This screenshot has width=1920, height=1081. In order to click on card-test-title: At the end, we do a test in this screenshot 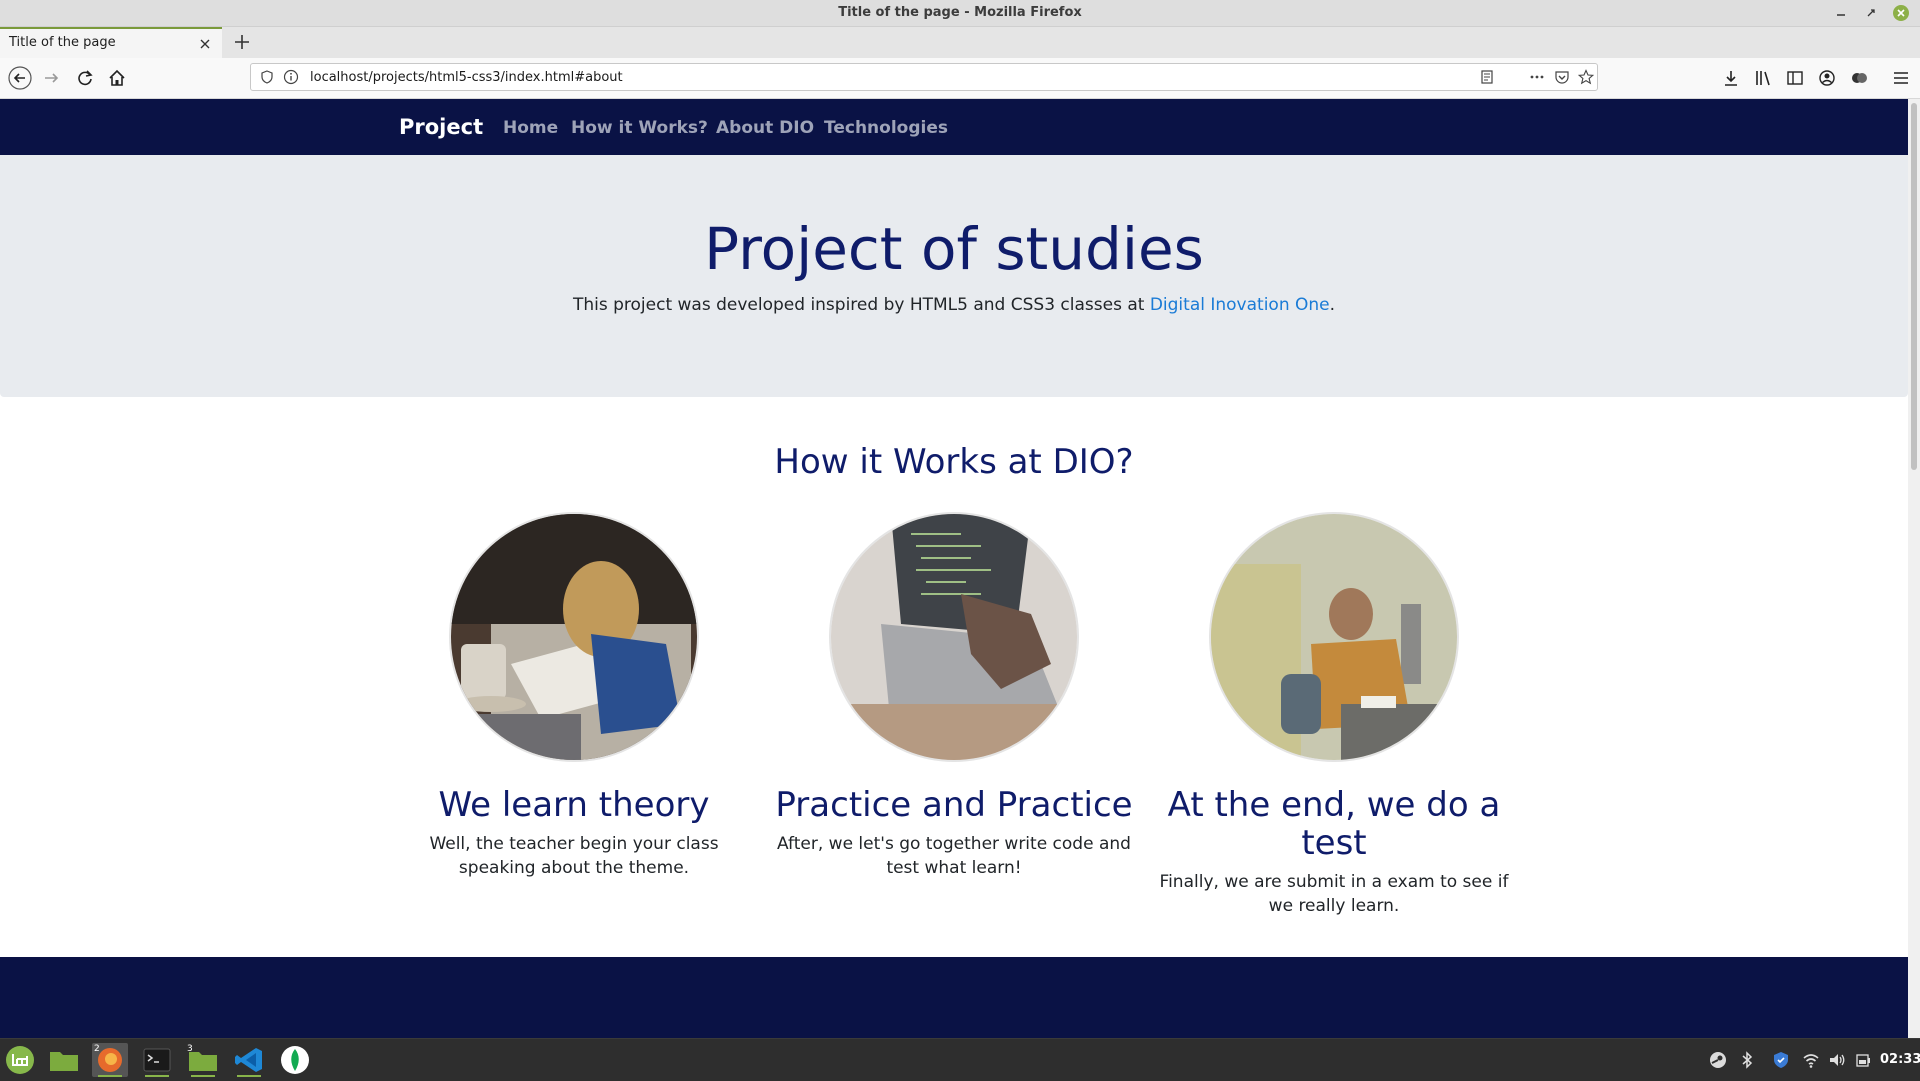, I will do `click(1334, 824)`.